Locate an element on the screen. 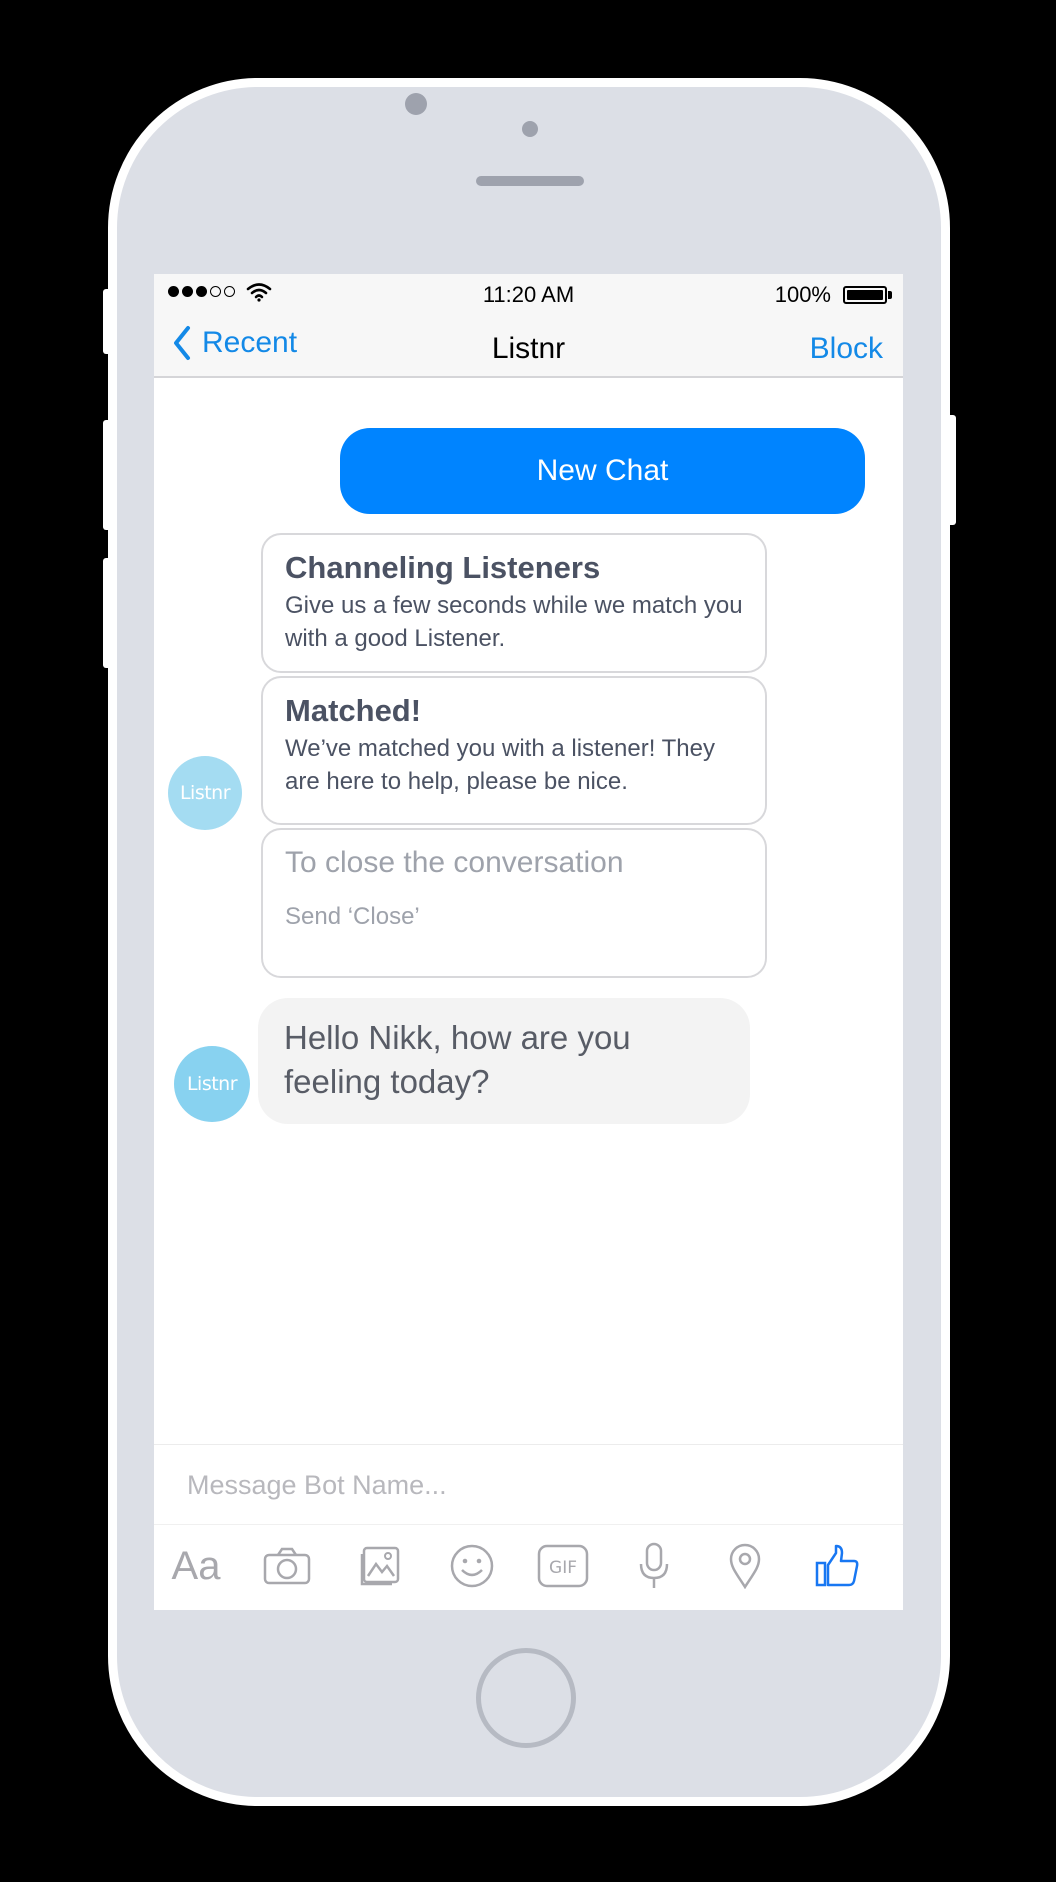 This screenshot has height=1882, width=1056. gif-label: GIF is located at coordinates (563, 1568).